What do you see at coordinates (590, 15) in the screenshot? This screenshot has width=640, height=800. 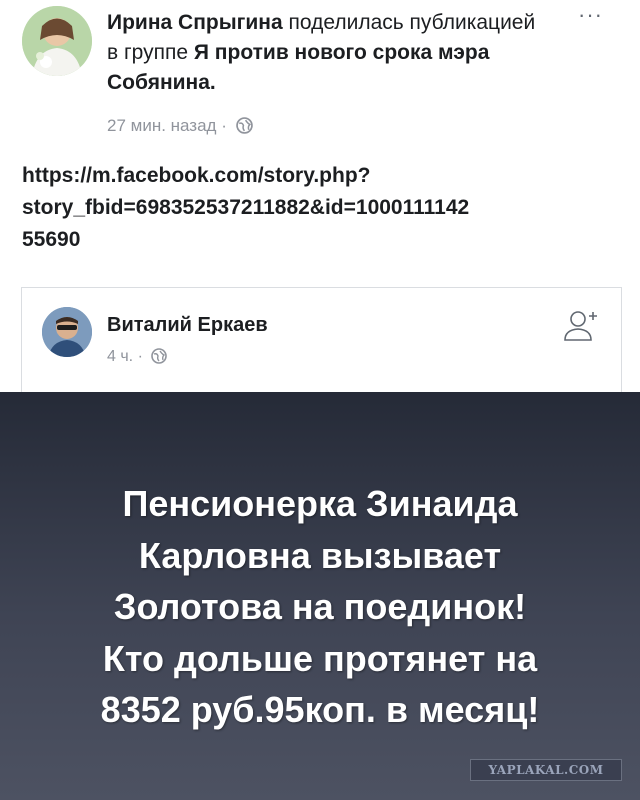 I see `more-options-icon: ···` at bounding box center [590, 15].